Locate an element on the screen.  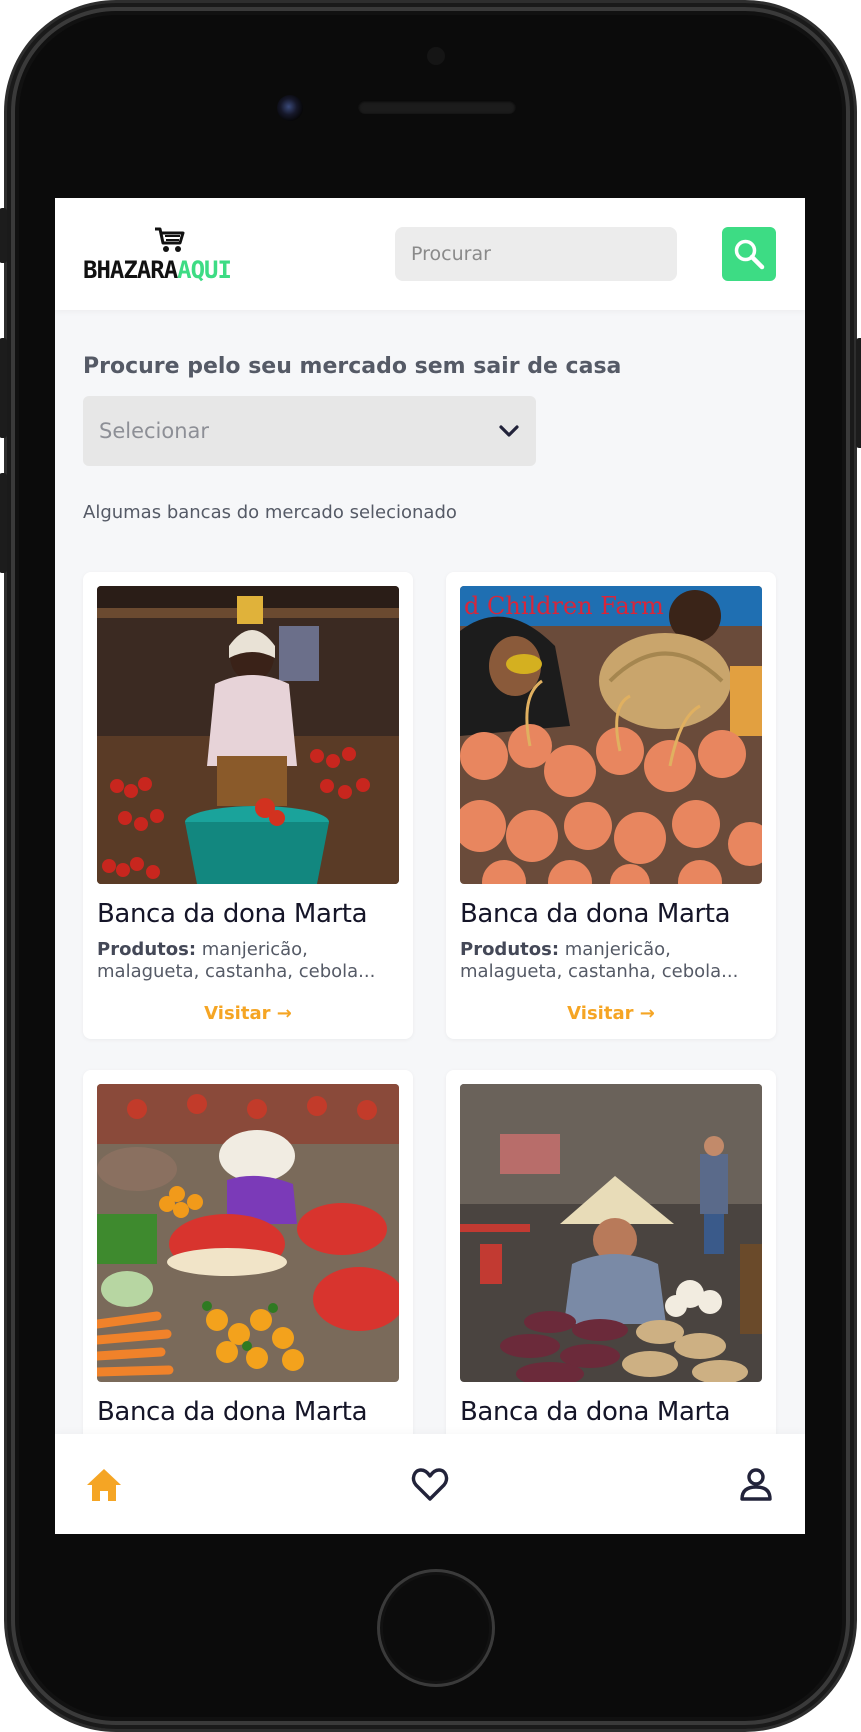
stalls-subtitle: Algumas bancas do mercado selecionado is located at coordinates (270, 512).